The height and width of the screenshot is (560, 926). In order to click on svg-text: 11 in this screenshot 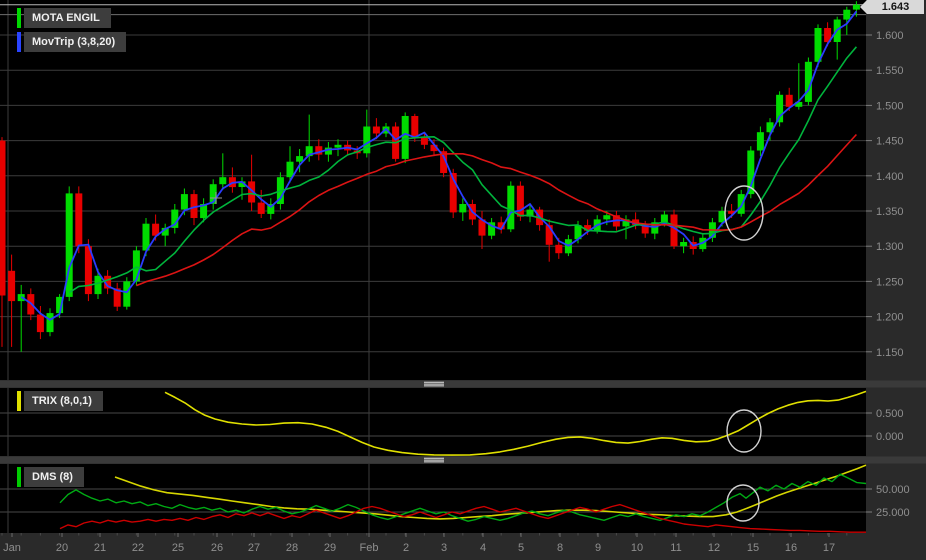, I will do `click(675, 548)`.